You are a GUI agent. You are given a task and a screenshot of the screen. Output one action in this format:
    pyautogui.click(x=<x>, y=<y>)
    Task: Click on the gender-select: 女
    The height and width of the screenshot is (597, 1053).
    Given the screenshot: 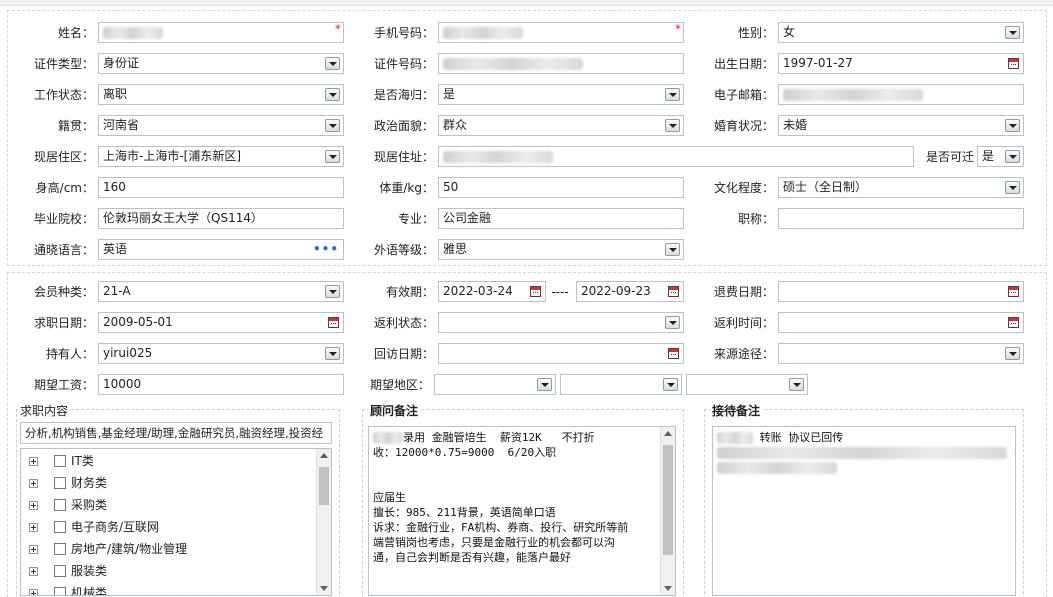 What is the action you would take?
    pyautogui.click(x=901, y=32)
    